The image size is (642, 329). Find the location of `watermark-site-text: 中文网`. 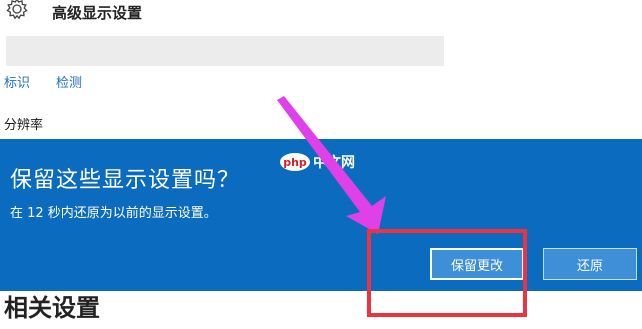

watermark-site-text: 中文网 is located at coordinates (334, 162).